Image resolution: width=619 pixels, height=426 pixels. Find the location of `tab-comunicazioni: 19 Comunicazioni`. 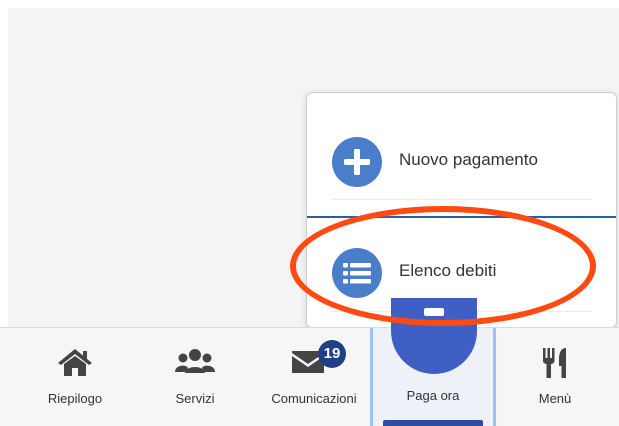

tab-comunicazioni: 19 Comunicazioni is located at coordinates (314, 377).